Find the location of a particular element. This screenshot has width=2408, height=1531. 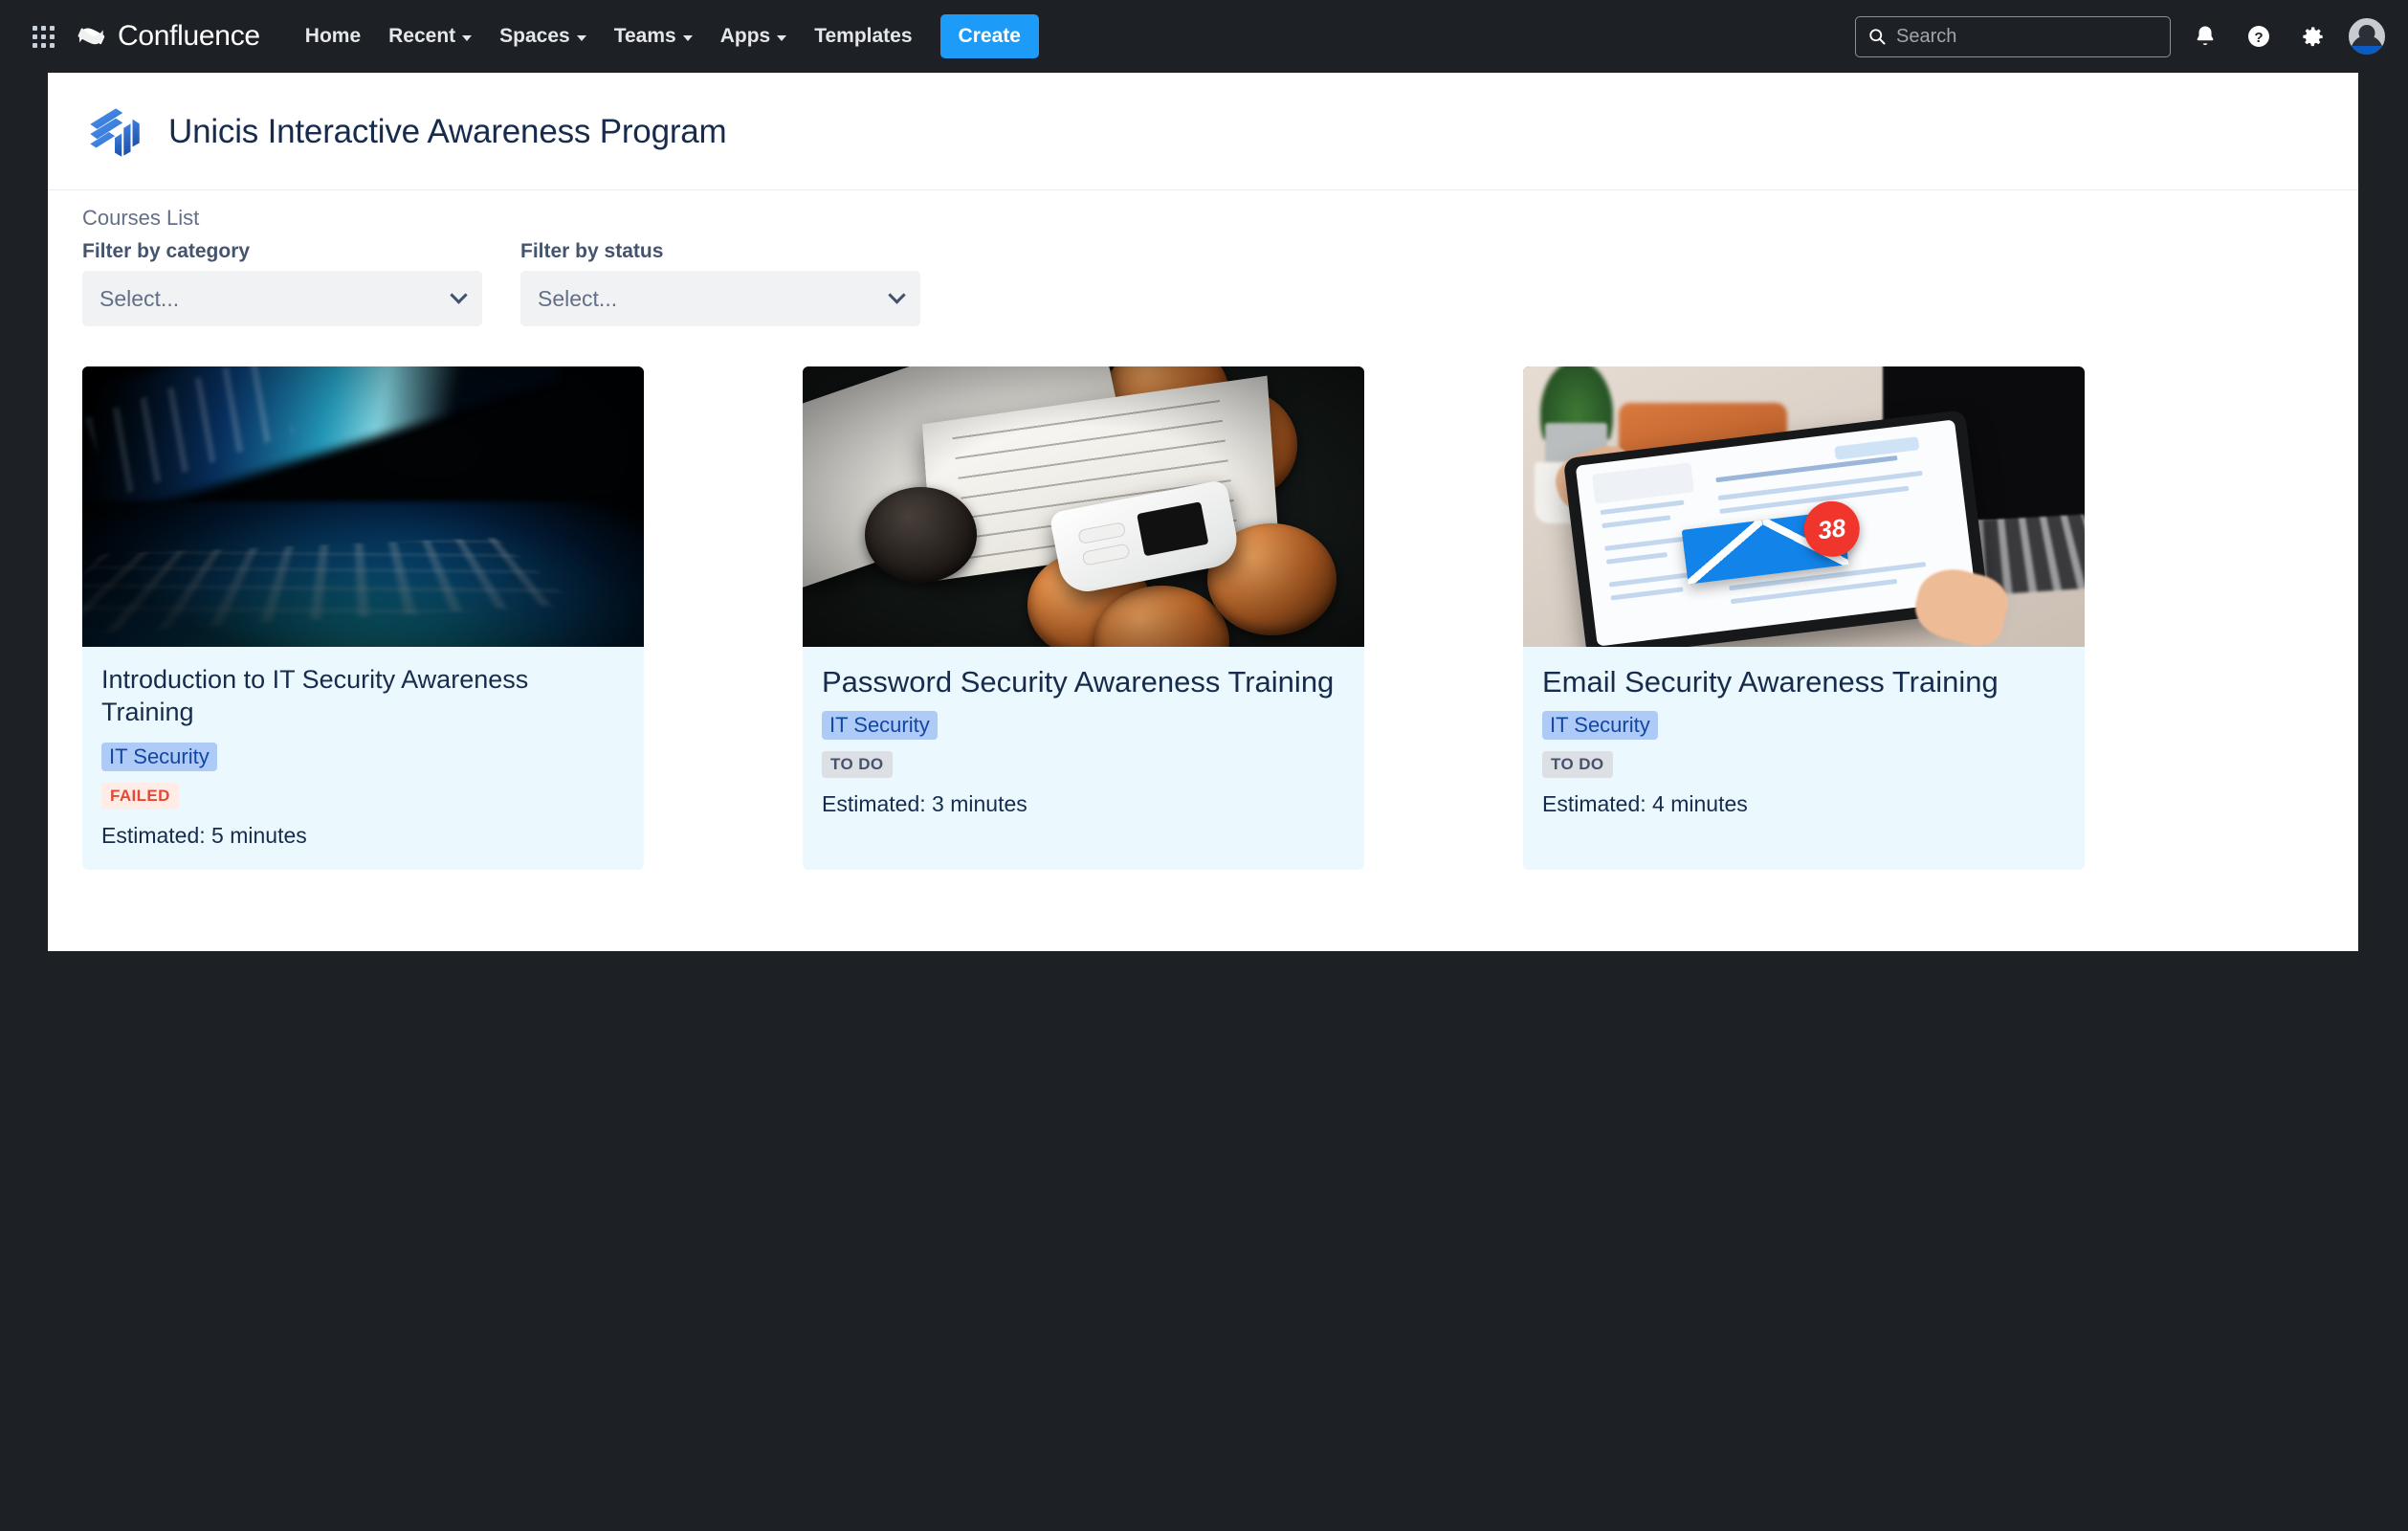

nav-item-recent-label: Recent is located at coordinates (422, 36).